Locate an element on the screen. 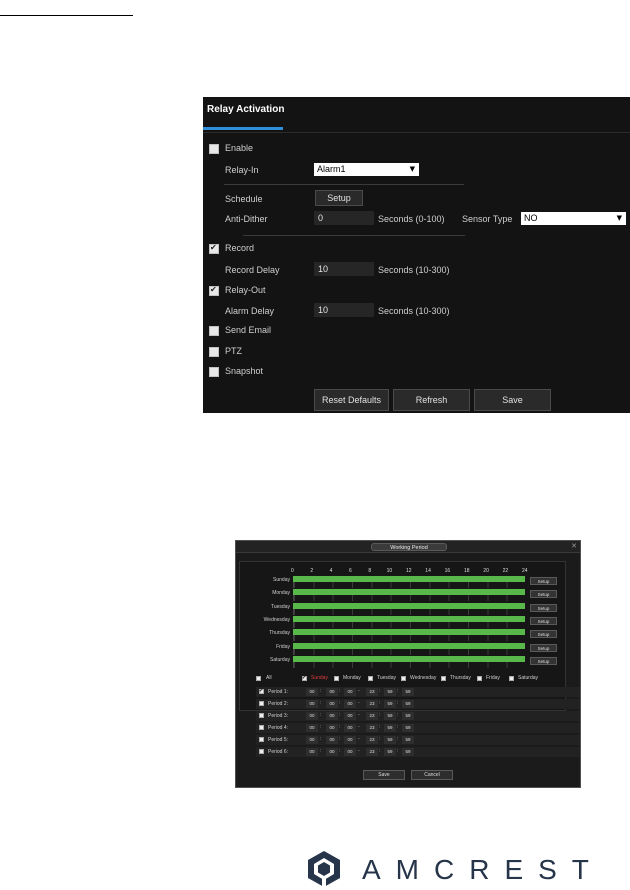 Image resolution: width=630 pixels, height=890 pixels. relay-in-select: Alarm1 ▼ is located at coordinates (366, 169).